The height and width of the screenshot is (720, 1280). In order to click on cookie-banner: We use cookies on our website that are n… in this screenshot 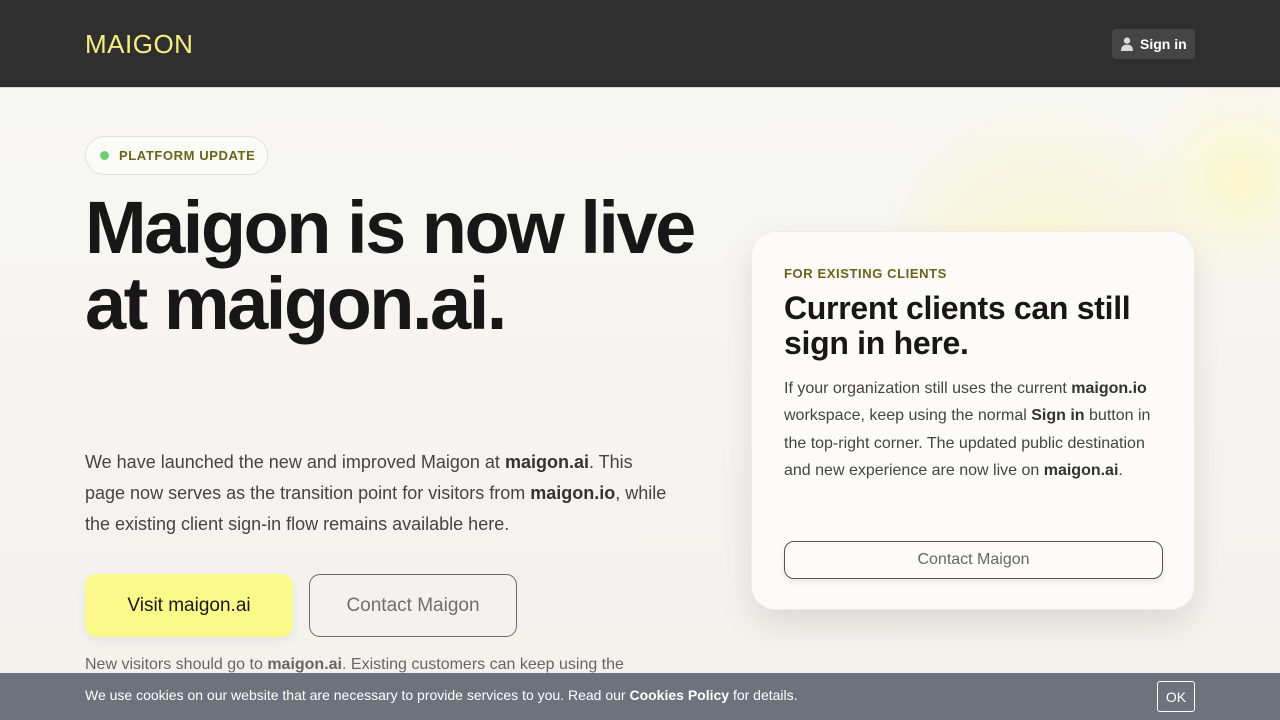, I will do `click(640, 696)`.